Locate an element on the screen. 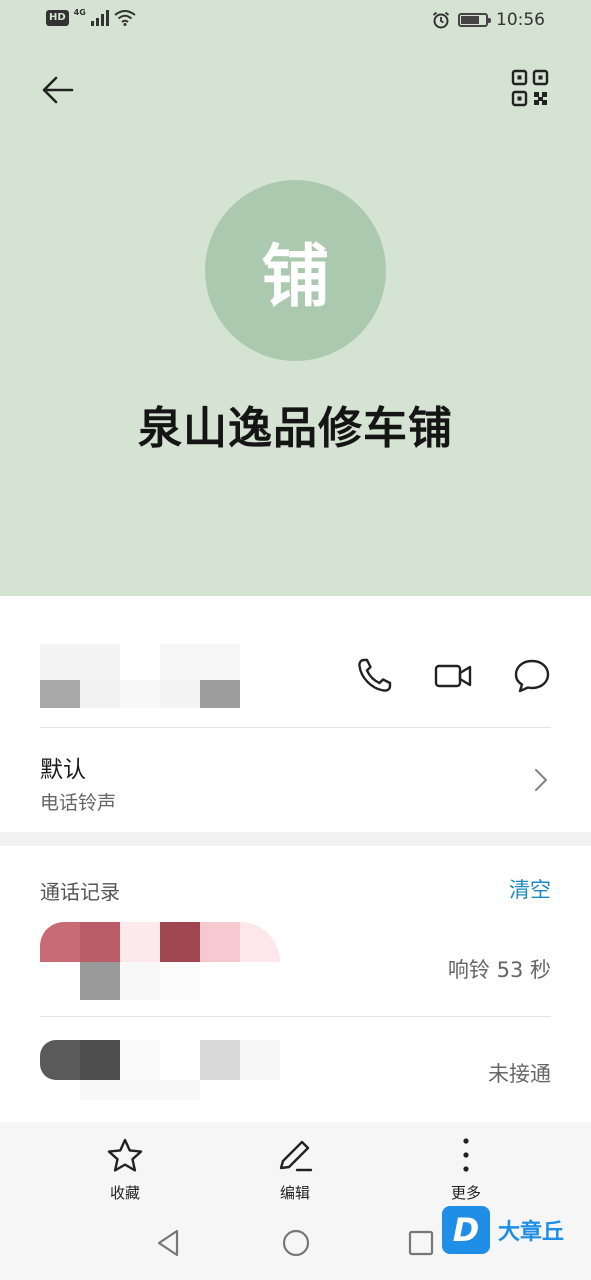  video-call-icon is located at coordinates (453, 676).